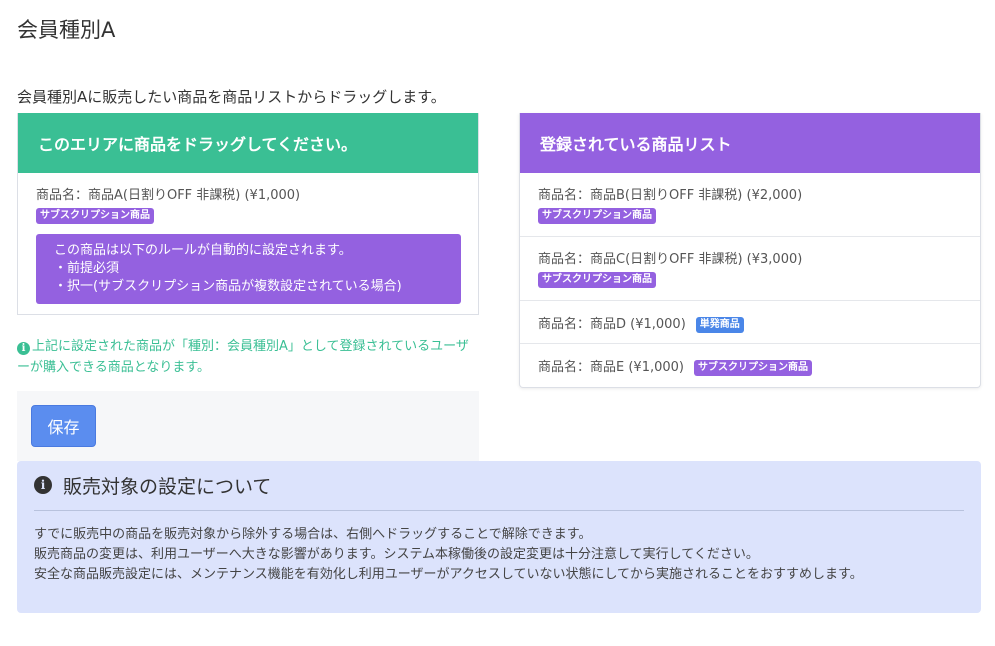 The width and height of the screenshot is (995, 646). Describe the element at coordinates (228, 286) in the screenshot. I see `rule-line: ・択一(サブスクリプション商品が複数設定されている場合)` at that location.